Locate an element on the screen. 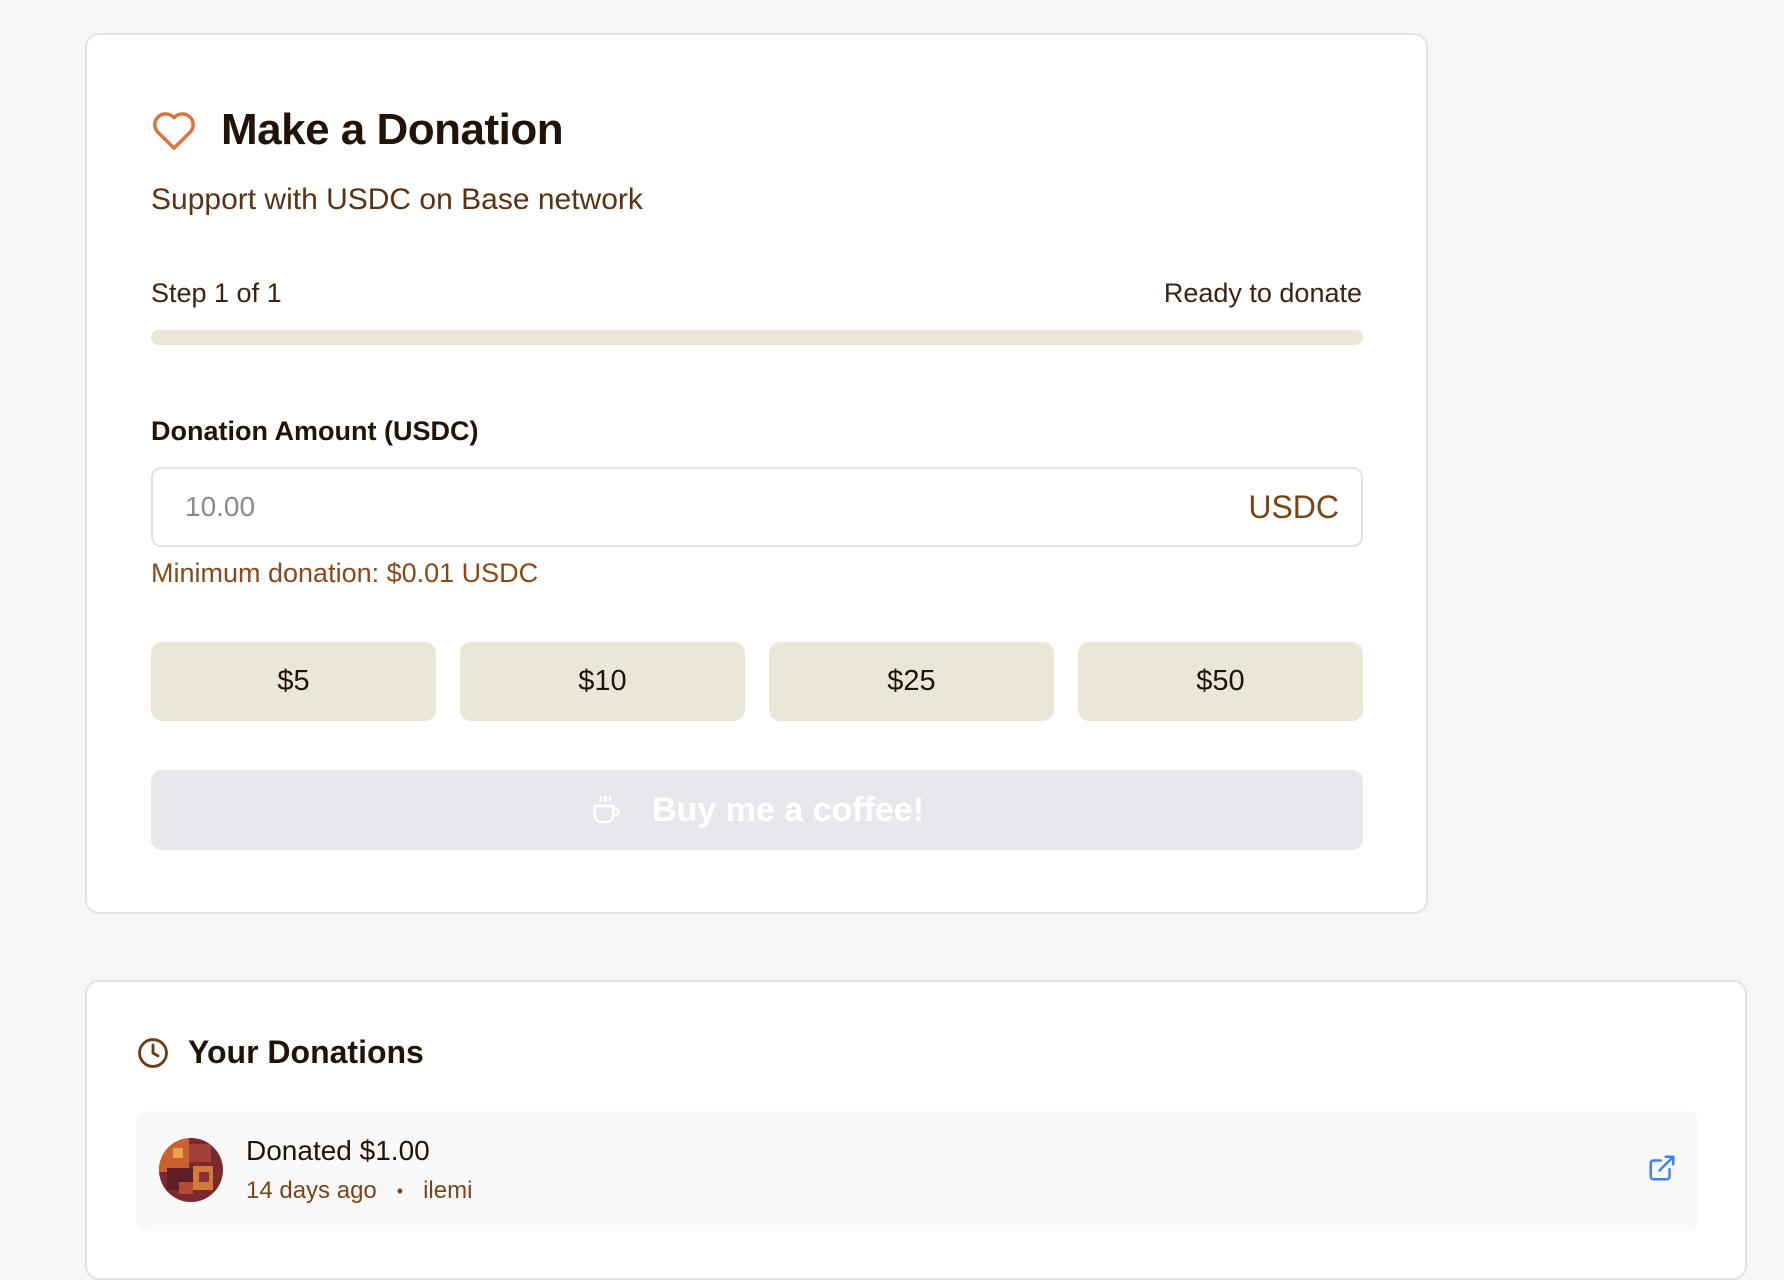 This screenshot has height=1280, width=1784. currency-suffix: USDC is located at coordinates (1293, 506).